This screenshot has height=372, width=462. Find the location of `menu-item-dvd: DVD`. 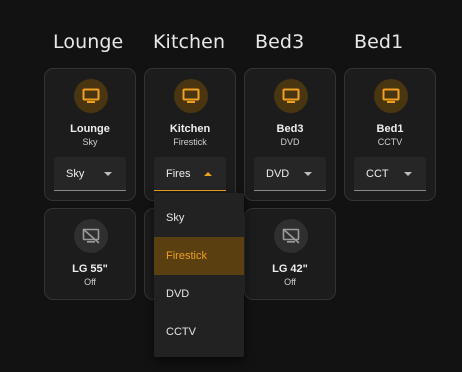

menu-item-dvd: DVD is located at coordinates (199, 294).